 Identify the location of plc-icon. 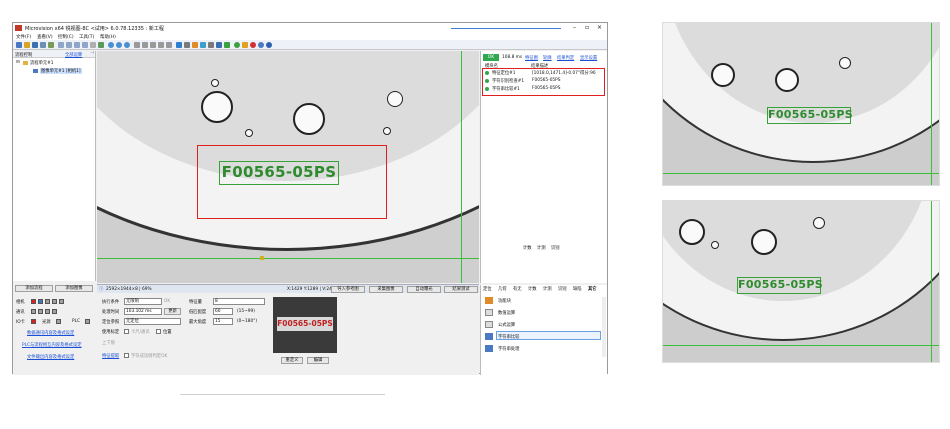
(227, 45).